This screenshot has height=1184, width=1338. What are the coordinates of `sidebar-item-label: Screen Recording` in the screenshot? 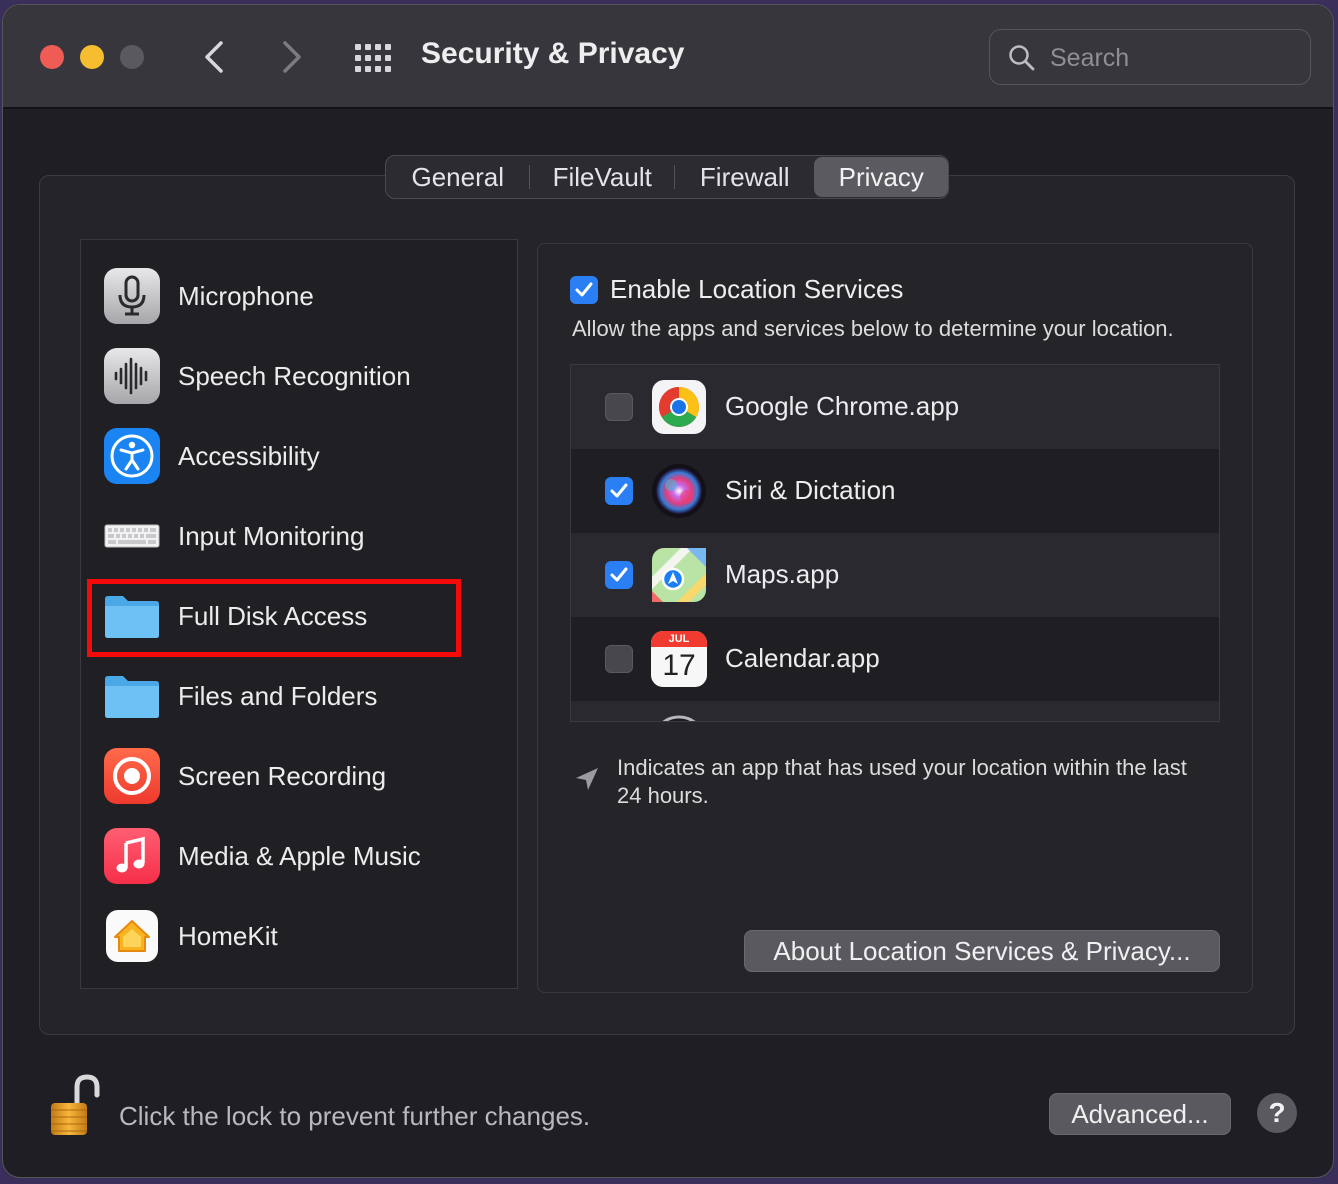 It's located at (282, 775).